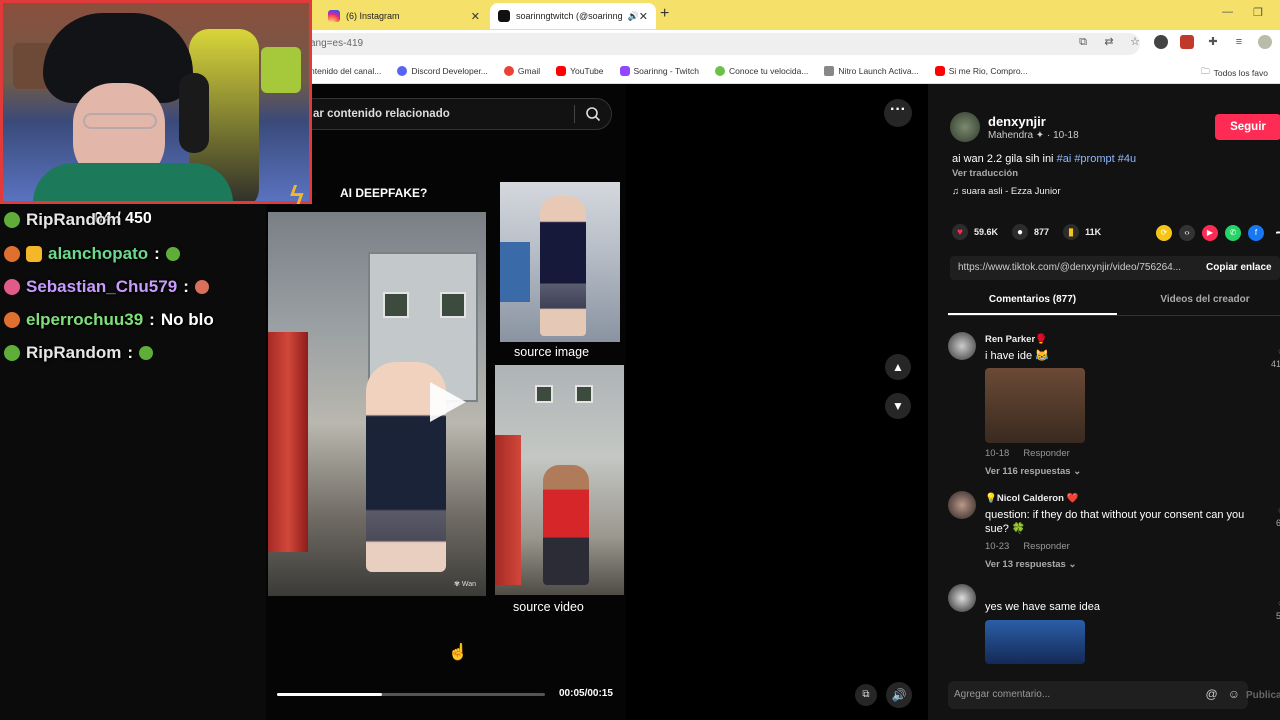 Image resolution: width=1280 pixels, height=720 pixels. Describe the element at coordinates (133, 182) in the screenshot. I see `streamer-shirt` at that location.